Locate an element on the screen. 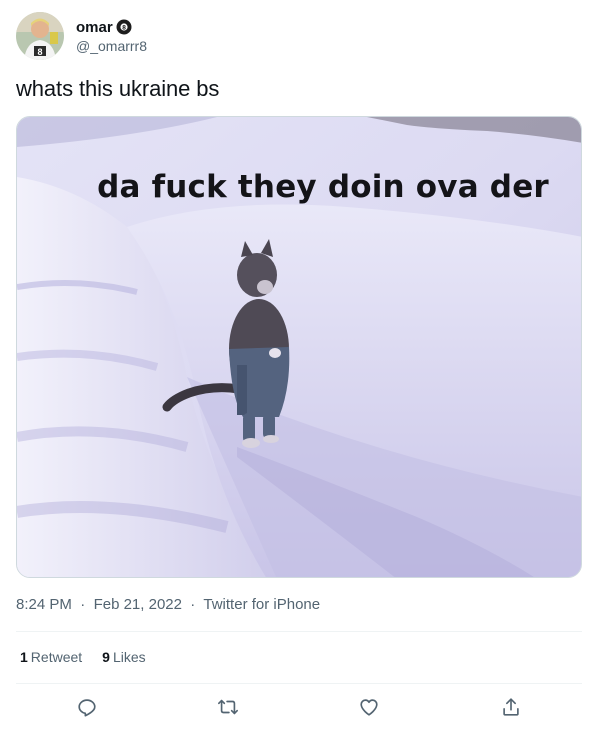 This screenshot has height=732, width=598. retweet-button is located at coordinates (229, 708).